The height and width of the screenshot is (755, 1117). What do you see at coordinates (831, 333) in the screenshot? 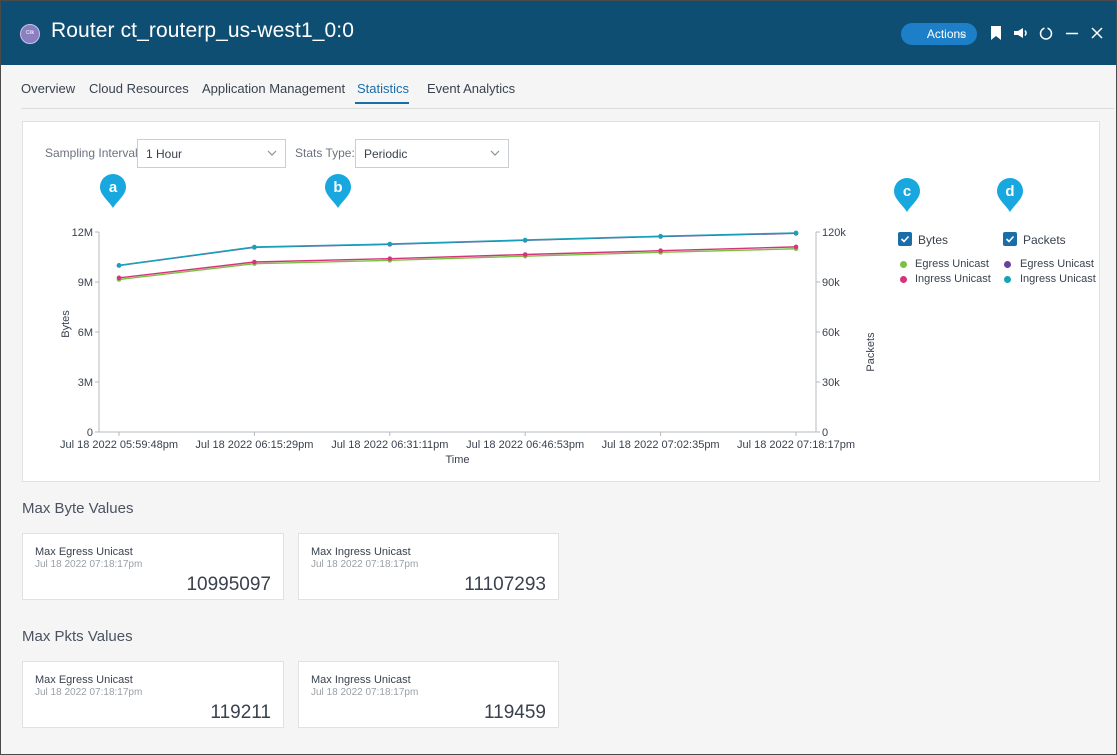
I see `y-right-tick-label: 60k` at bounding box center [831, 333].